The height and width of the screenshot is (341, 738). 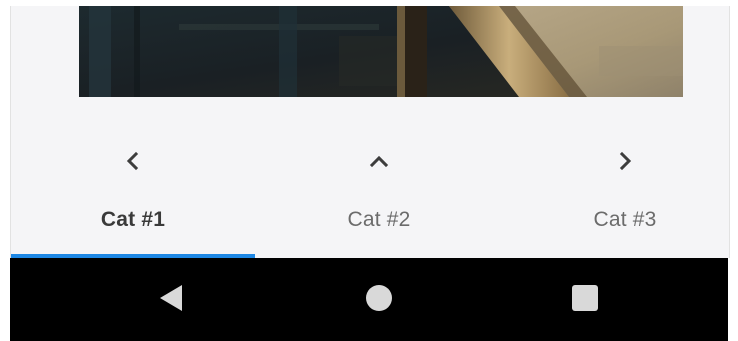 I want to click on tab-cat-1: Cat #1, so click(x=133, y=197).